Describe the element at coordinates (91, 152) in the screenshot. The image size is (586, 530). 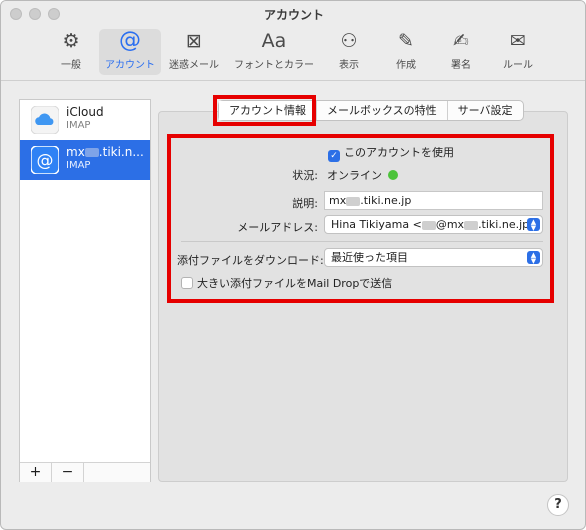
I see `redacted-block` at that location.